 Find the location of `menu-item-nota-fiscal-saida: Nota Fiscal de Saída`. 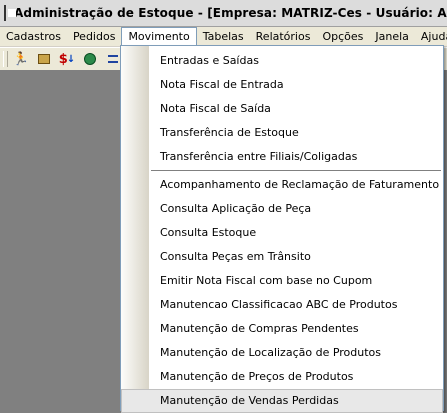

menu-item-nota-fiscal-saida: Nota Fiscal de Saída is located at coordinates (282, 109).